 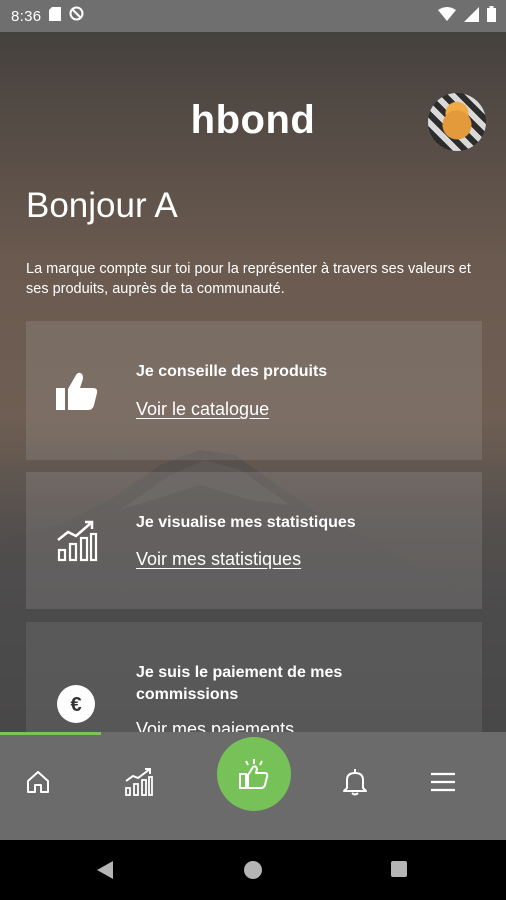 I want to click on nav-active-indicator, so click(x=50, y=733).